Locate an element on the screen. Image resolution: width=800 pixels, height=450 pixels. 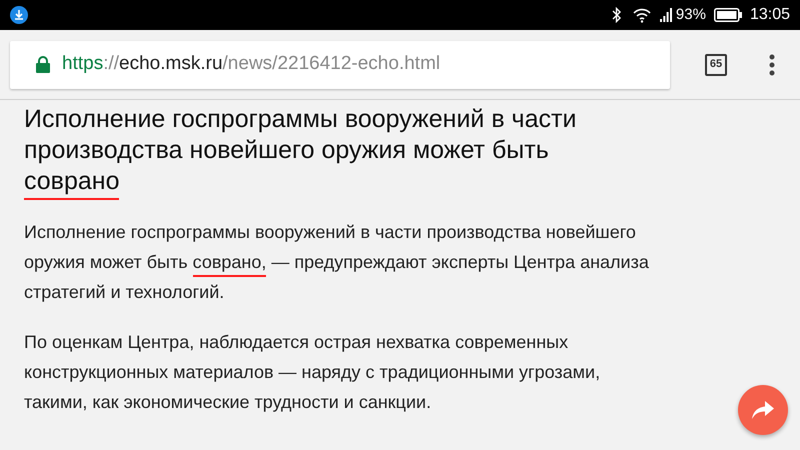
article-paragraph: По оценкам Центра, наблюдается острая нехватка современных конструкционных материалов — наряду с традиционными угрозами, такими, как экономические трудности и санкции. is located at coordinates (313, 372).